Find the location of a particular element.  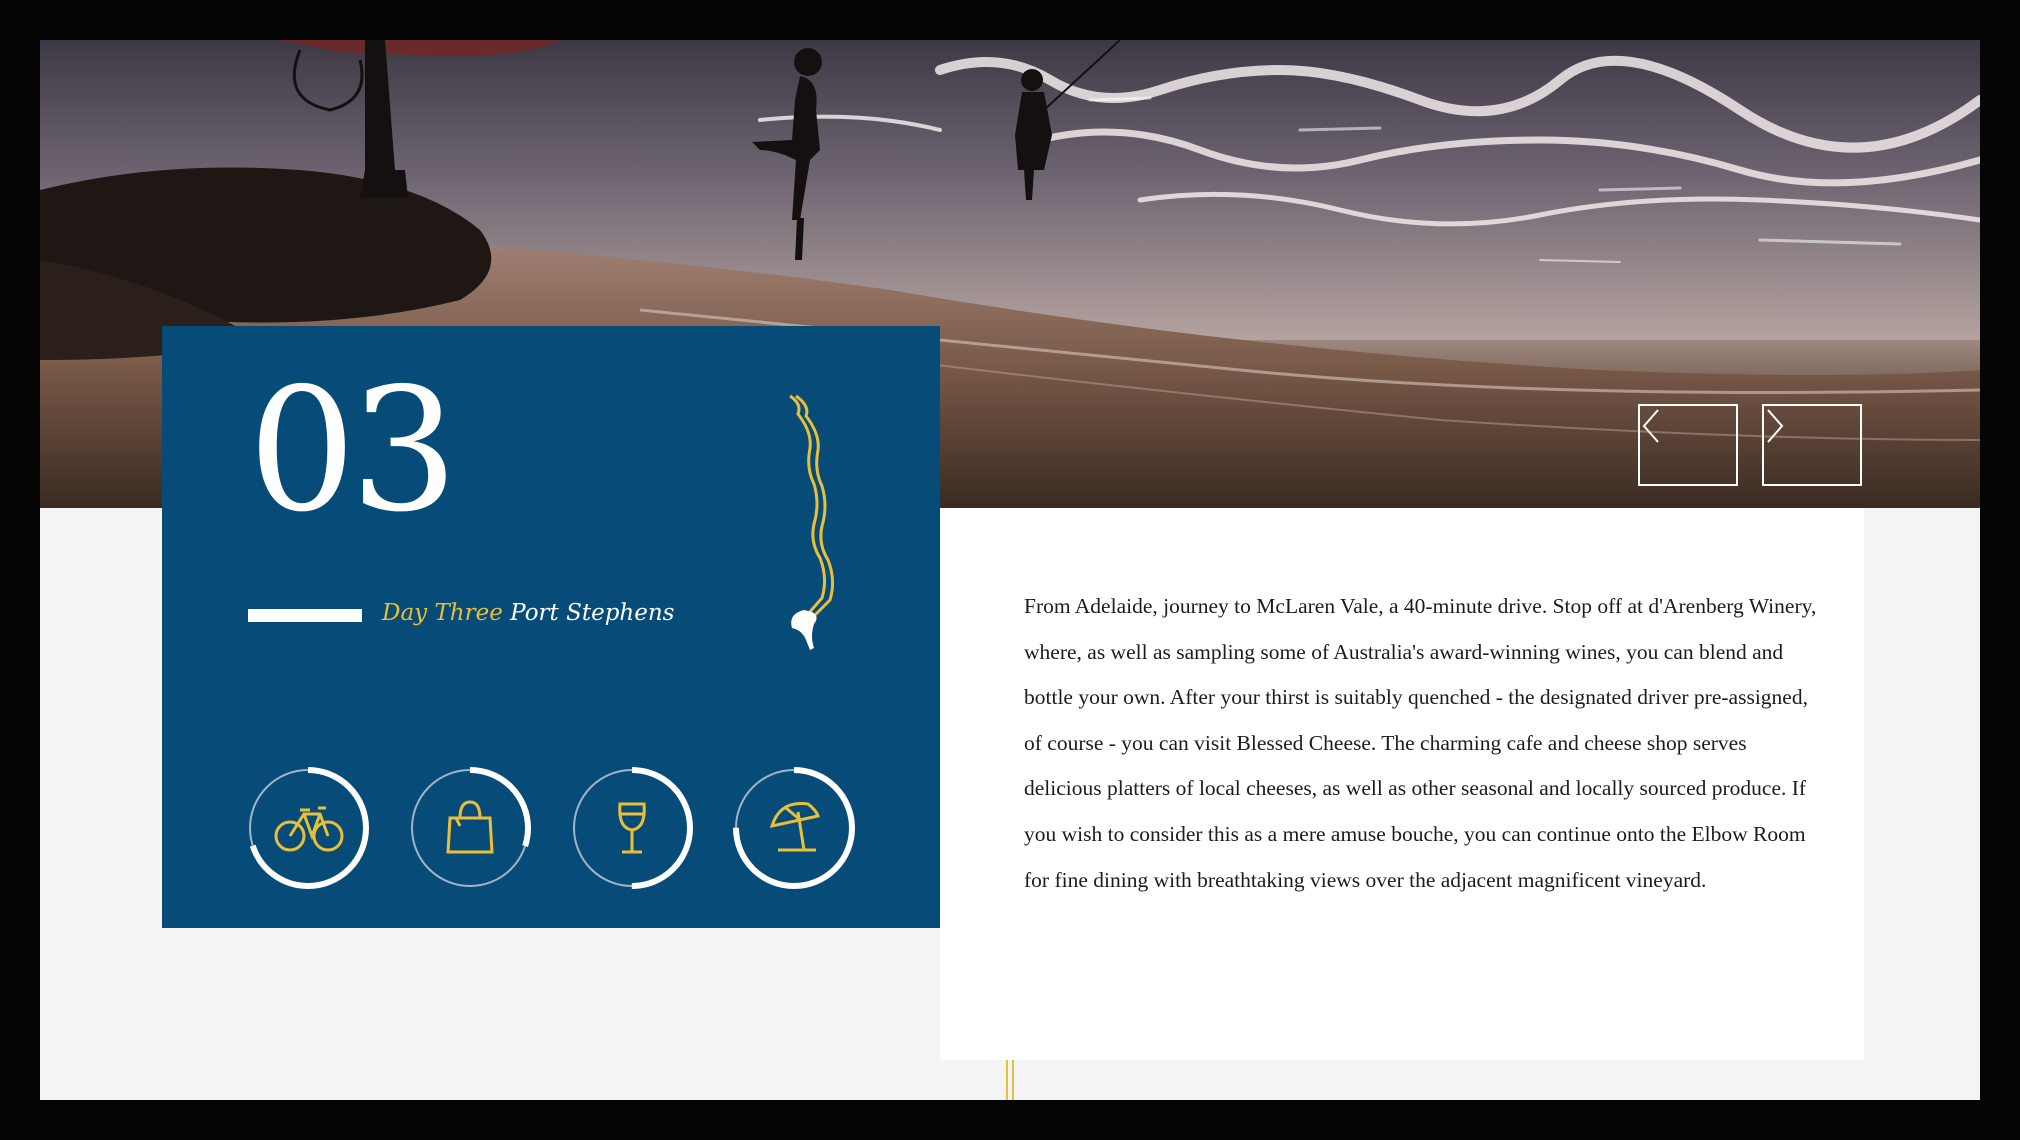

place-name: Port Stephens is located at coordinates (592, 613).